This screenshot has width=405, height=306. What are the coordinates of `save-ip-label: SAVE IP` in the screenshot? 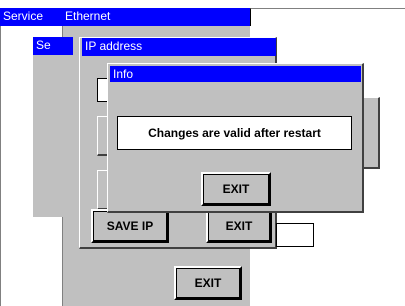 It's located at (130, 226).